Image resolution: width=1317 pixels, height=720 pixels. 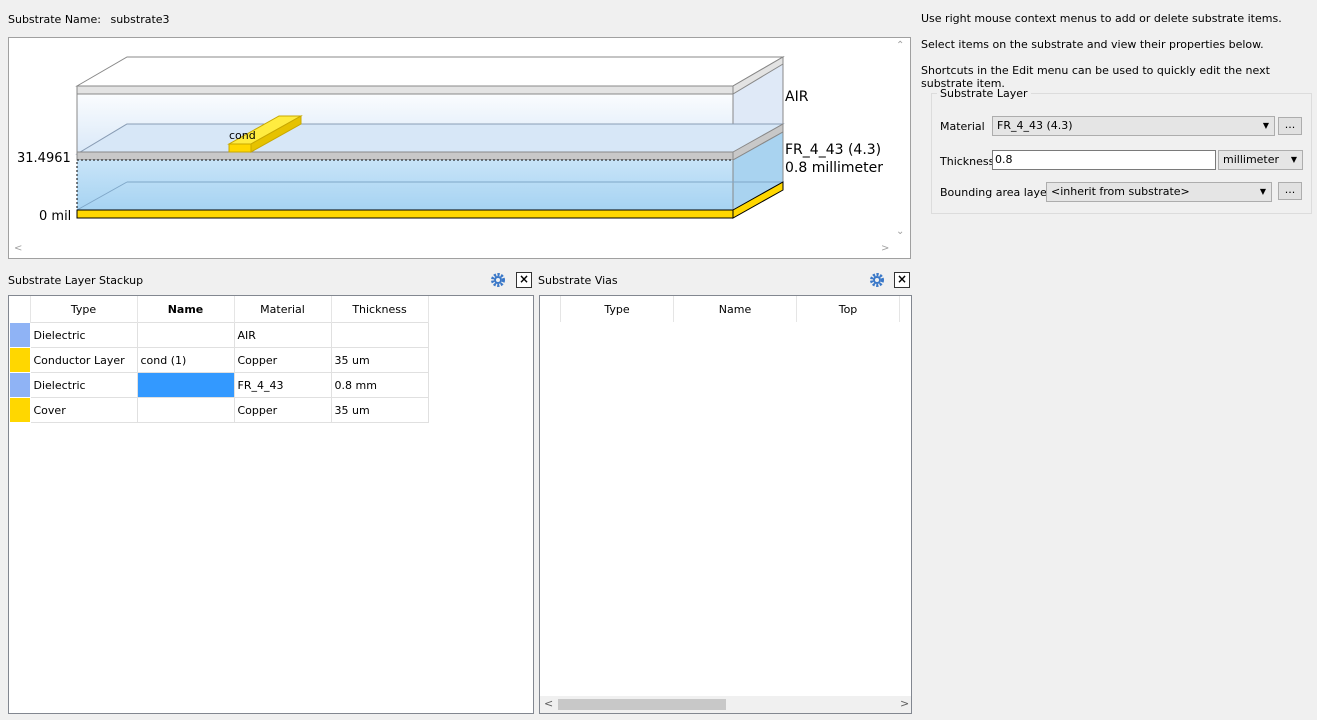 I want to click on air-top-face, so click(x=430, y=71).